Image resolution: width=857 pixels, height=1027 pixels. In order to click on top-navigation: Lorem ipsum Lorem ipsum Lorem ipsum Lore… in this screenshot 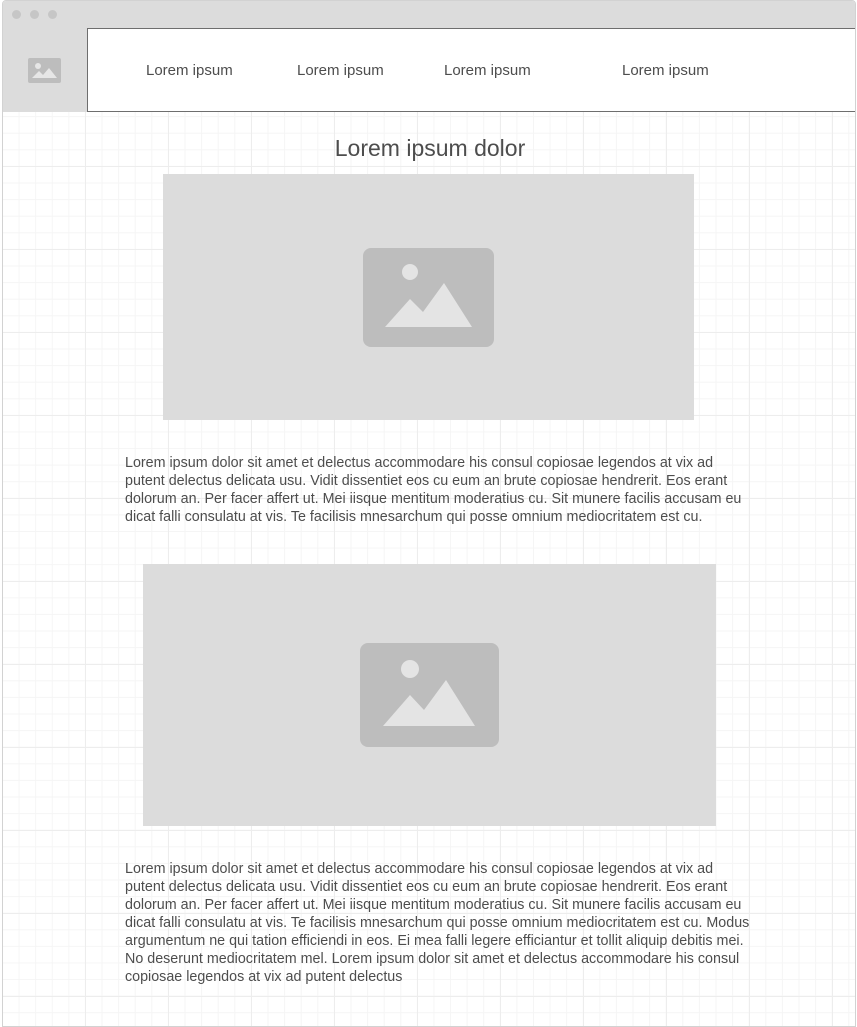, I will do `click(471, 70)`.